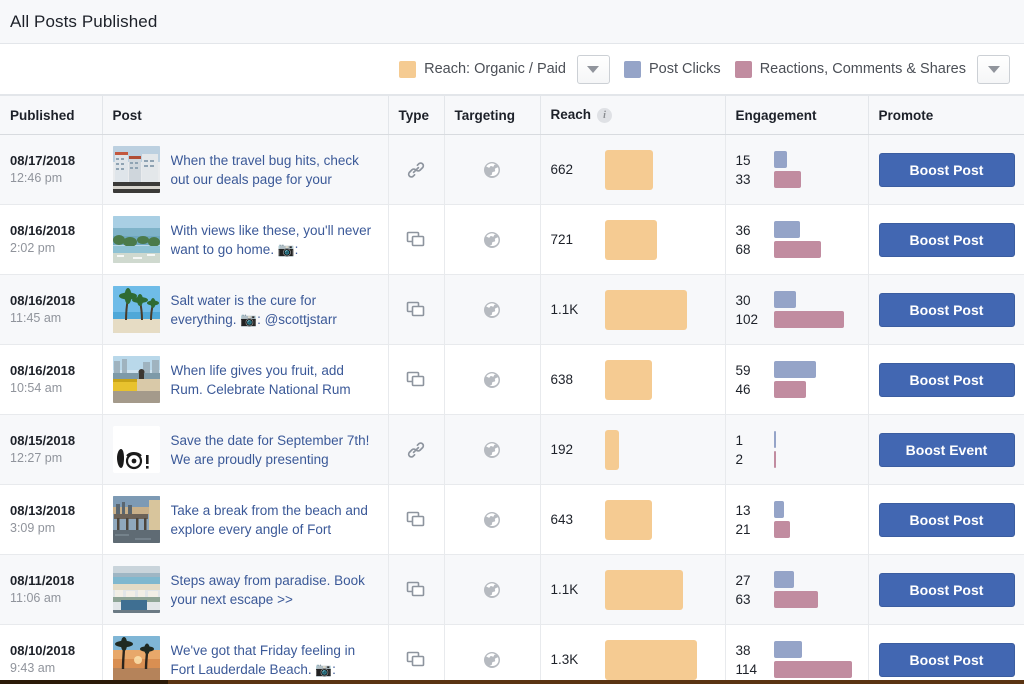 This screenshot has width=1024, height=684. What do you see at coordinates (743, 389) in the screenshot?
I see `reactions-value: 46` at bounding box center [743, 389].